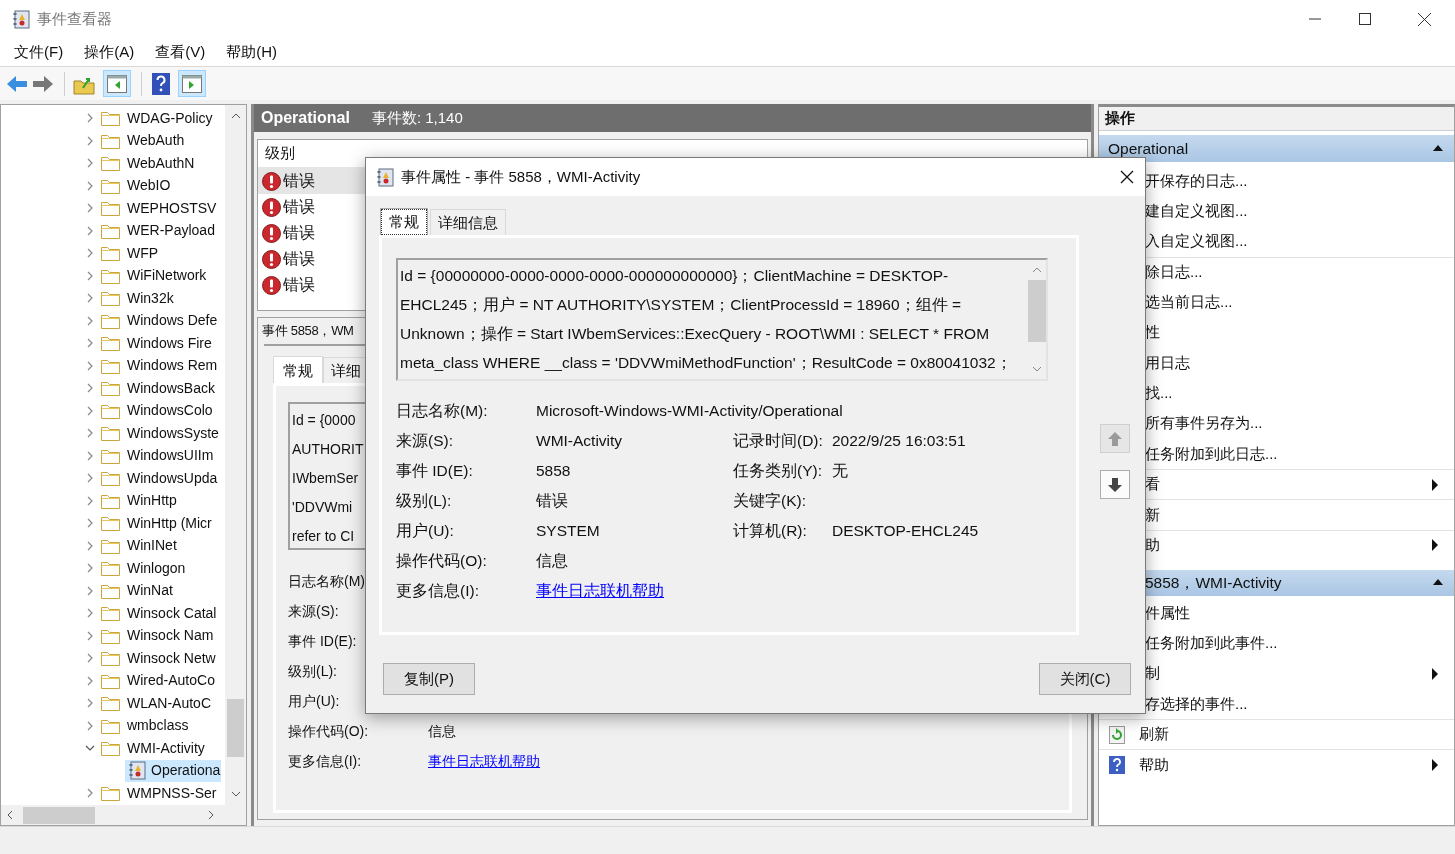  What do you see at coordinates (568, 531) in the screenshot?
I see `field-value: SYSTEM` at bounding box center [568, 531].